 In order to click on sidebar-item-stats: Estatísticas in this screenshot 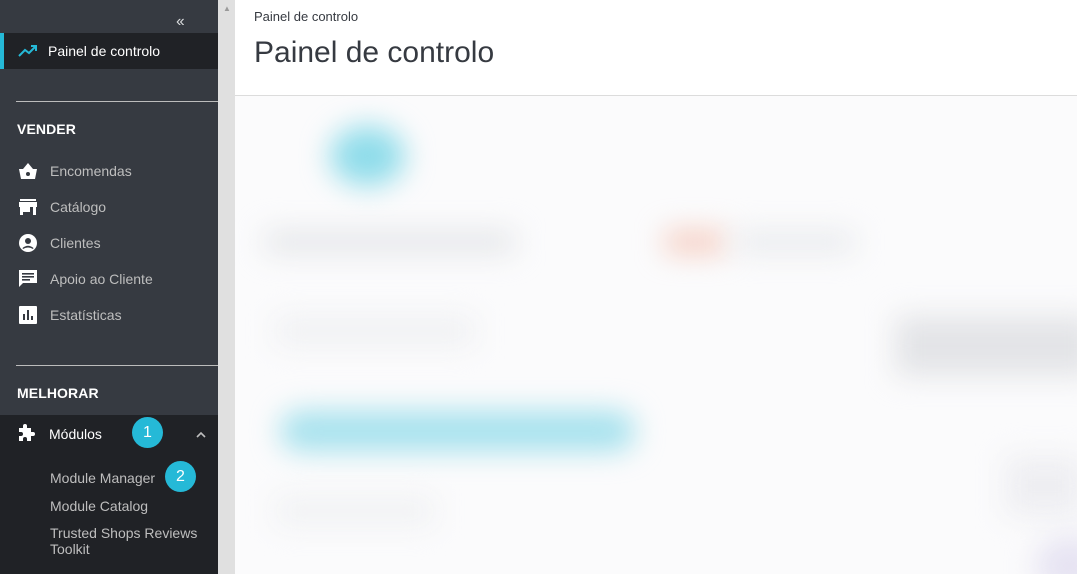, I will do `click(109, 315)`.